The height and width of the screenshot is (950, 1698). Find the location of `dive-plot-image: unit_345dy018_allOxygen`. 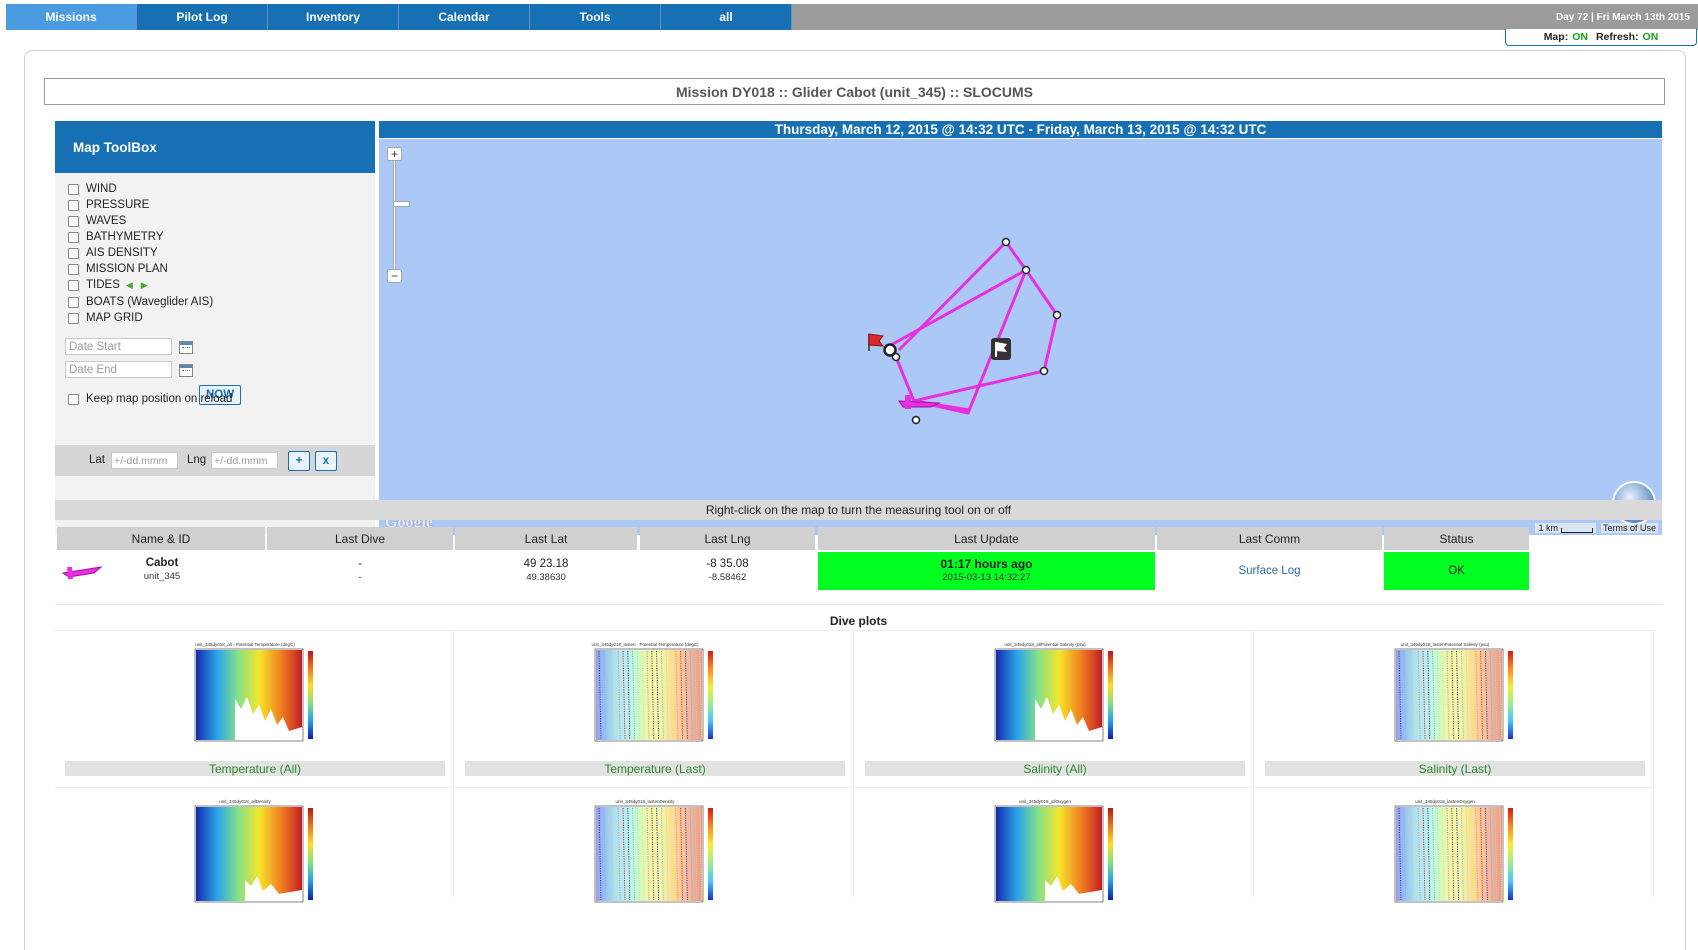

dive-plot-image: unit_345dy018_allOxygen is located at coordinates (1055, 856).